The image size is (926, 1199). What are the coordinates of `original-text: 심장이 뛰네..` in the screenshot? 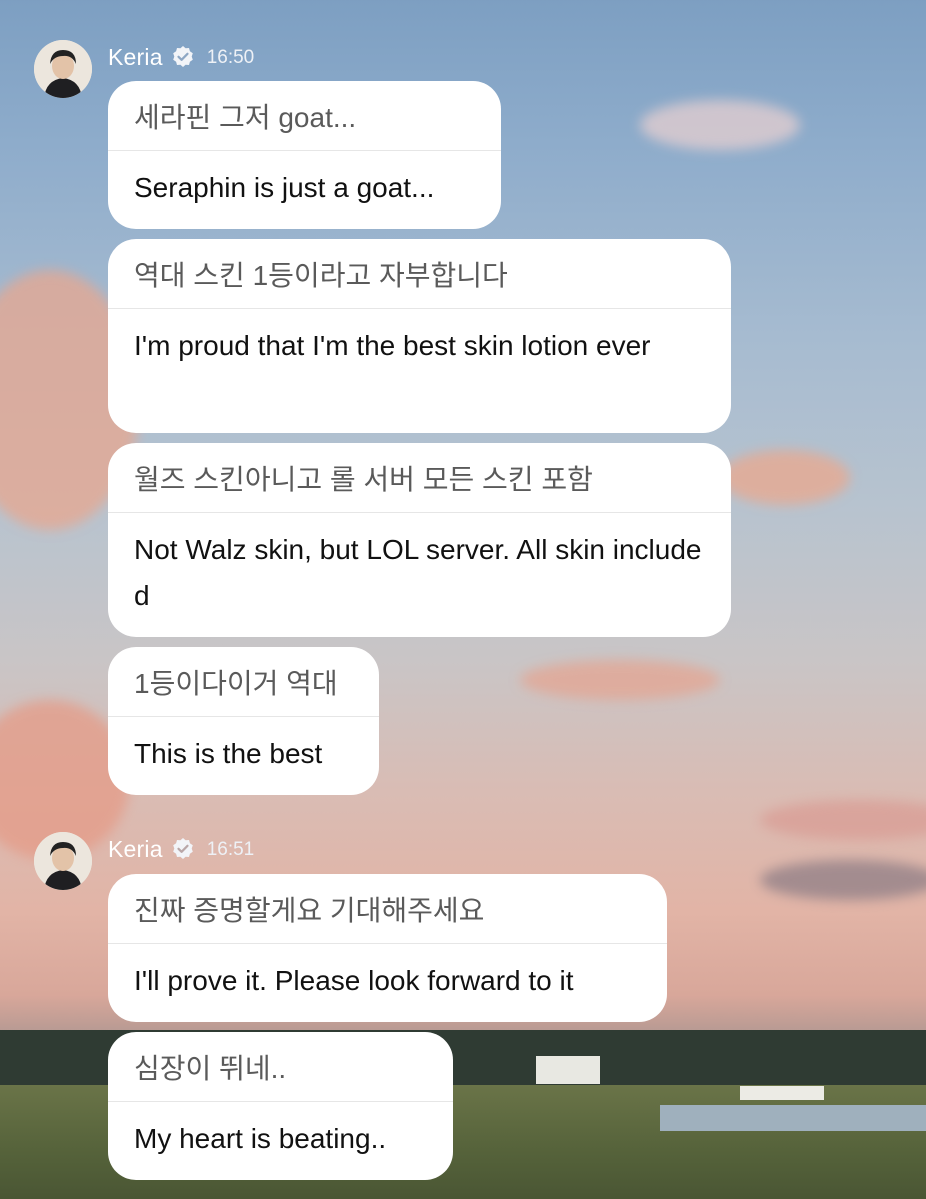 It's located at (280, 1067).